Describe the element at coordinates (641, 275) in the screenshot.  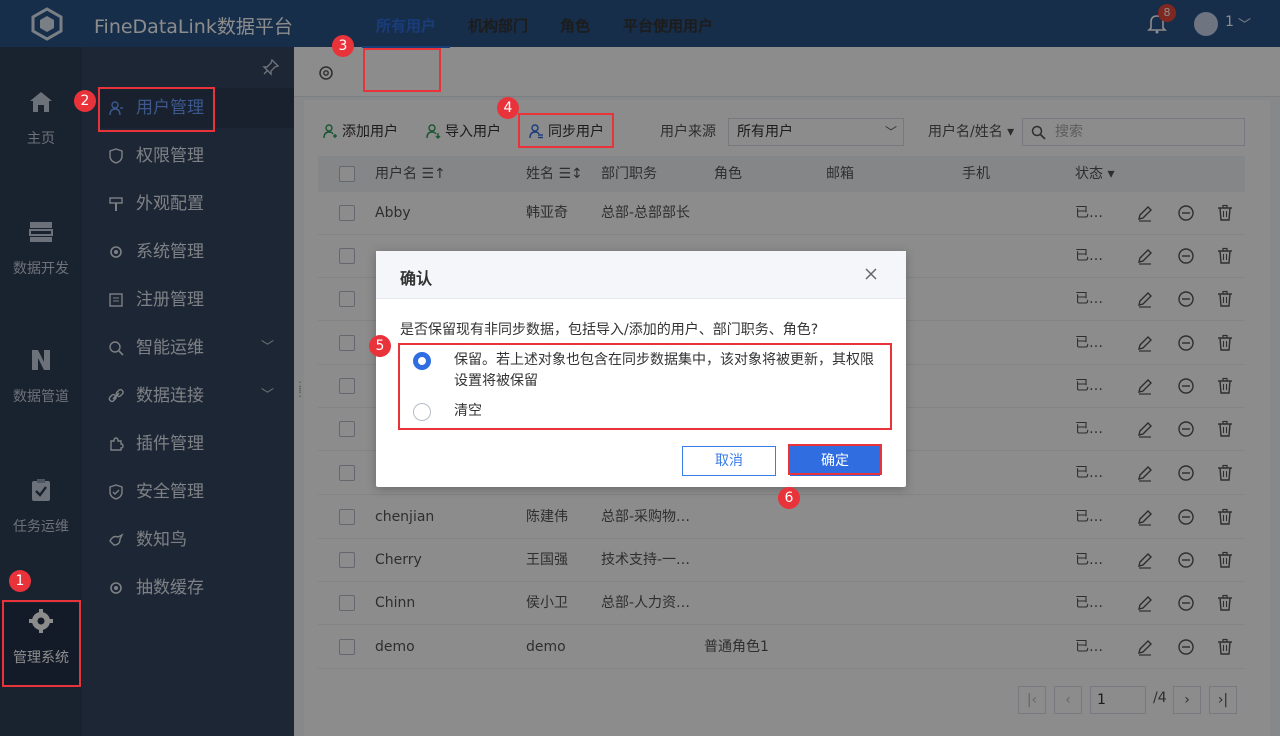
I see `dialog-header` at that location.